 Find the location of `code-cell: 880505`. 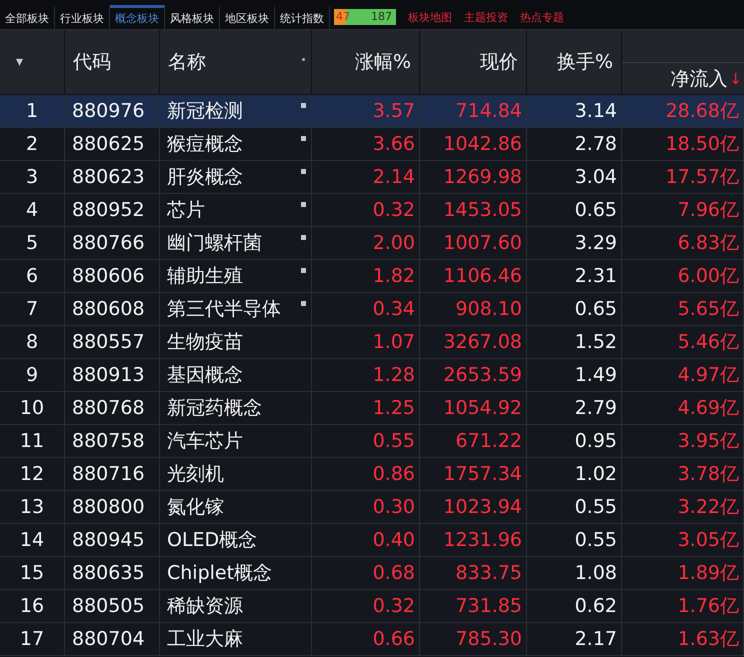

code-cell: 880505 is located at coordinates (112, 606).